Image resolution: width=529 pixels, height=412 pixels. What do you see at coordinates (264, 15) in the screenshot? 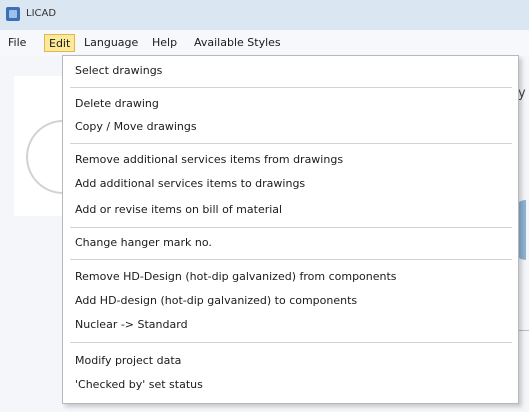
I see `title-bar: LICAD` at bounding box center [264, 15].